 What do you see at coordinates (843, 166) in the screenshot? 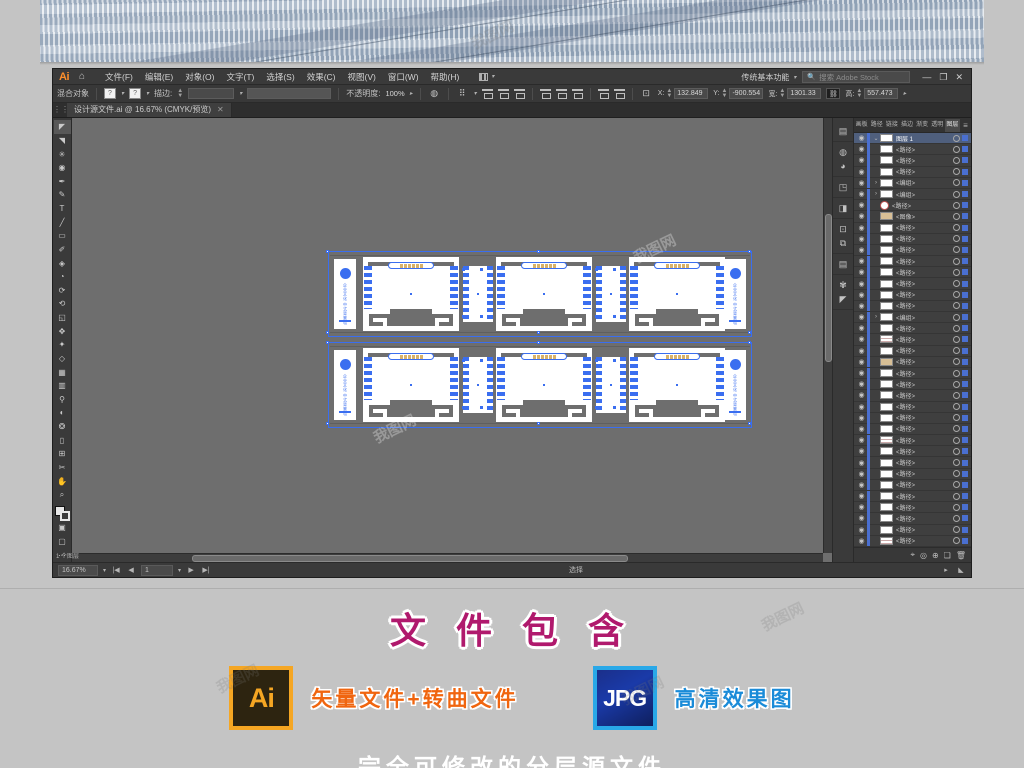
I see `color-guide-icon: ◕` at bounding box center [843, 166].